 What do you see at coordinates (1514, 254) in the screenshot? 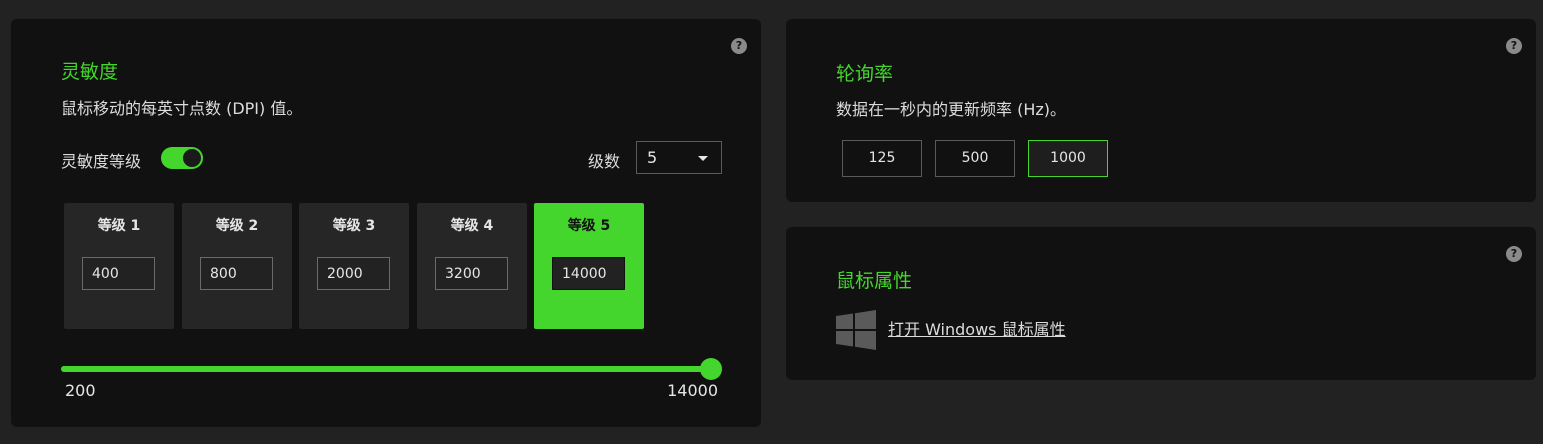
I see `mouse-props-help-icon: ?` at bounding box center [1514, 254].